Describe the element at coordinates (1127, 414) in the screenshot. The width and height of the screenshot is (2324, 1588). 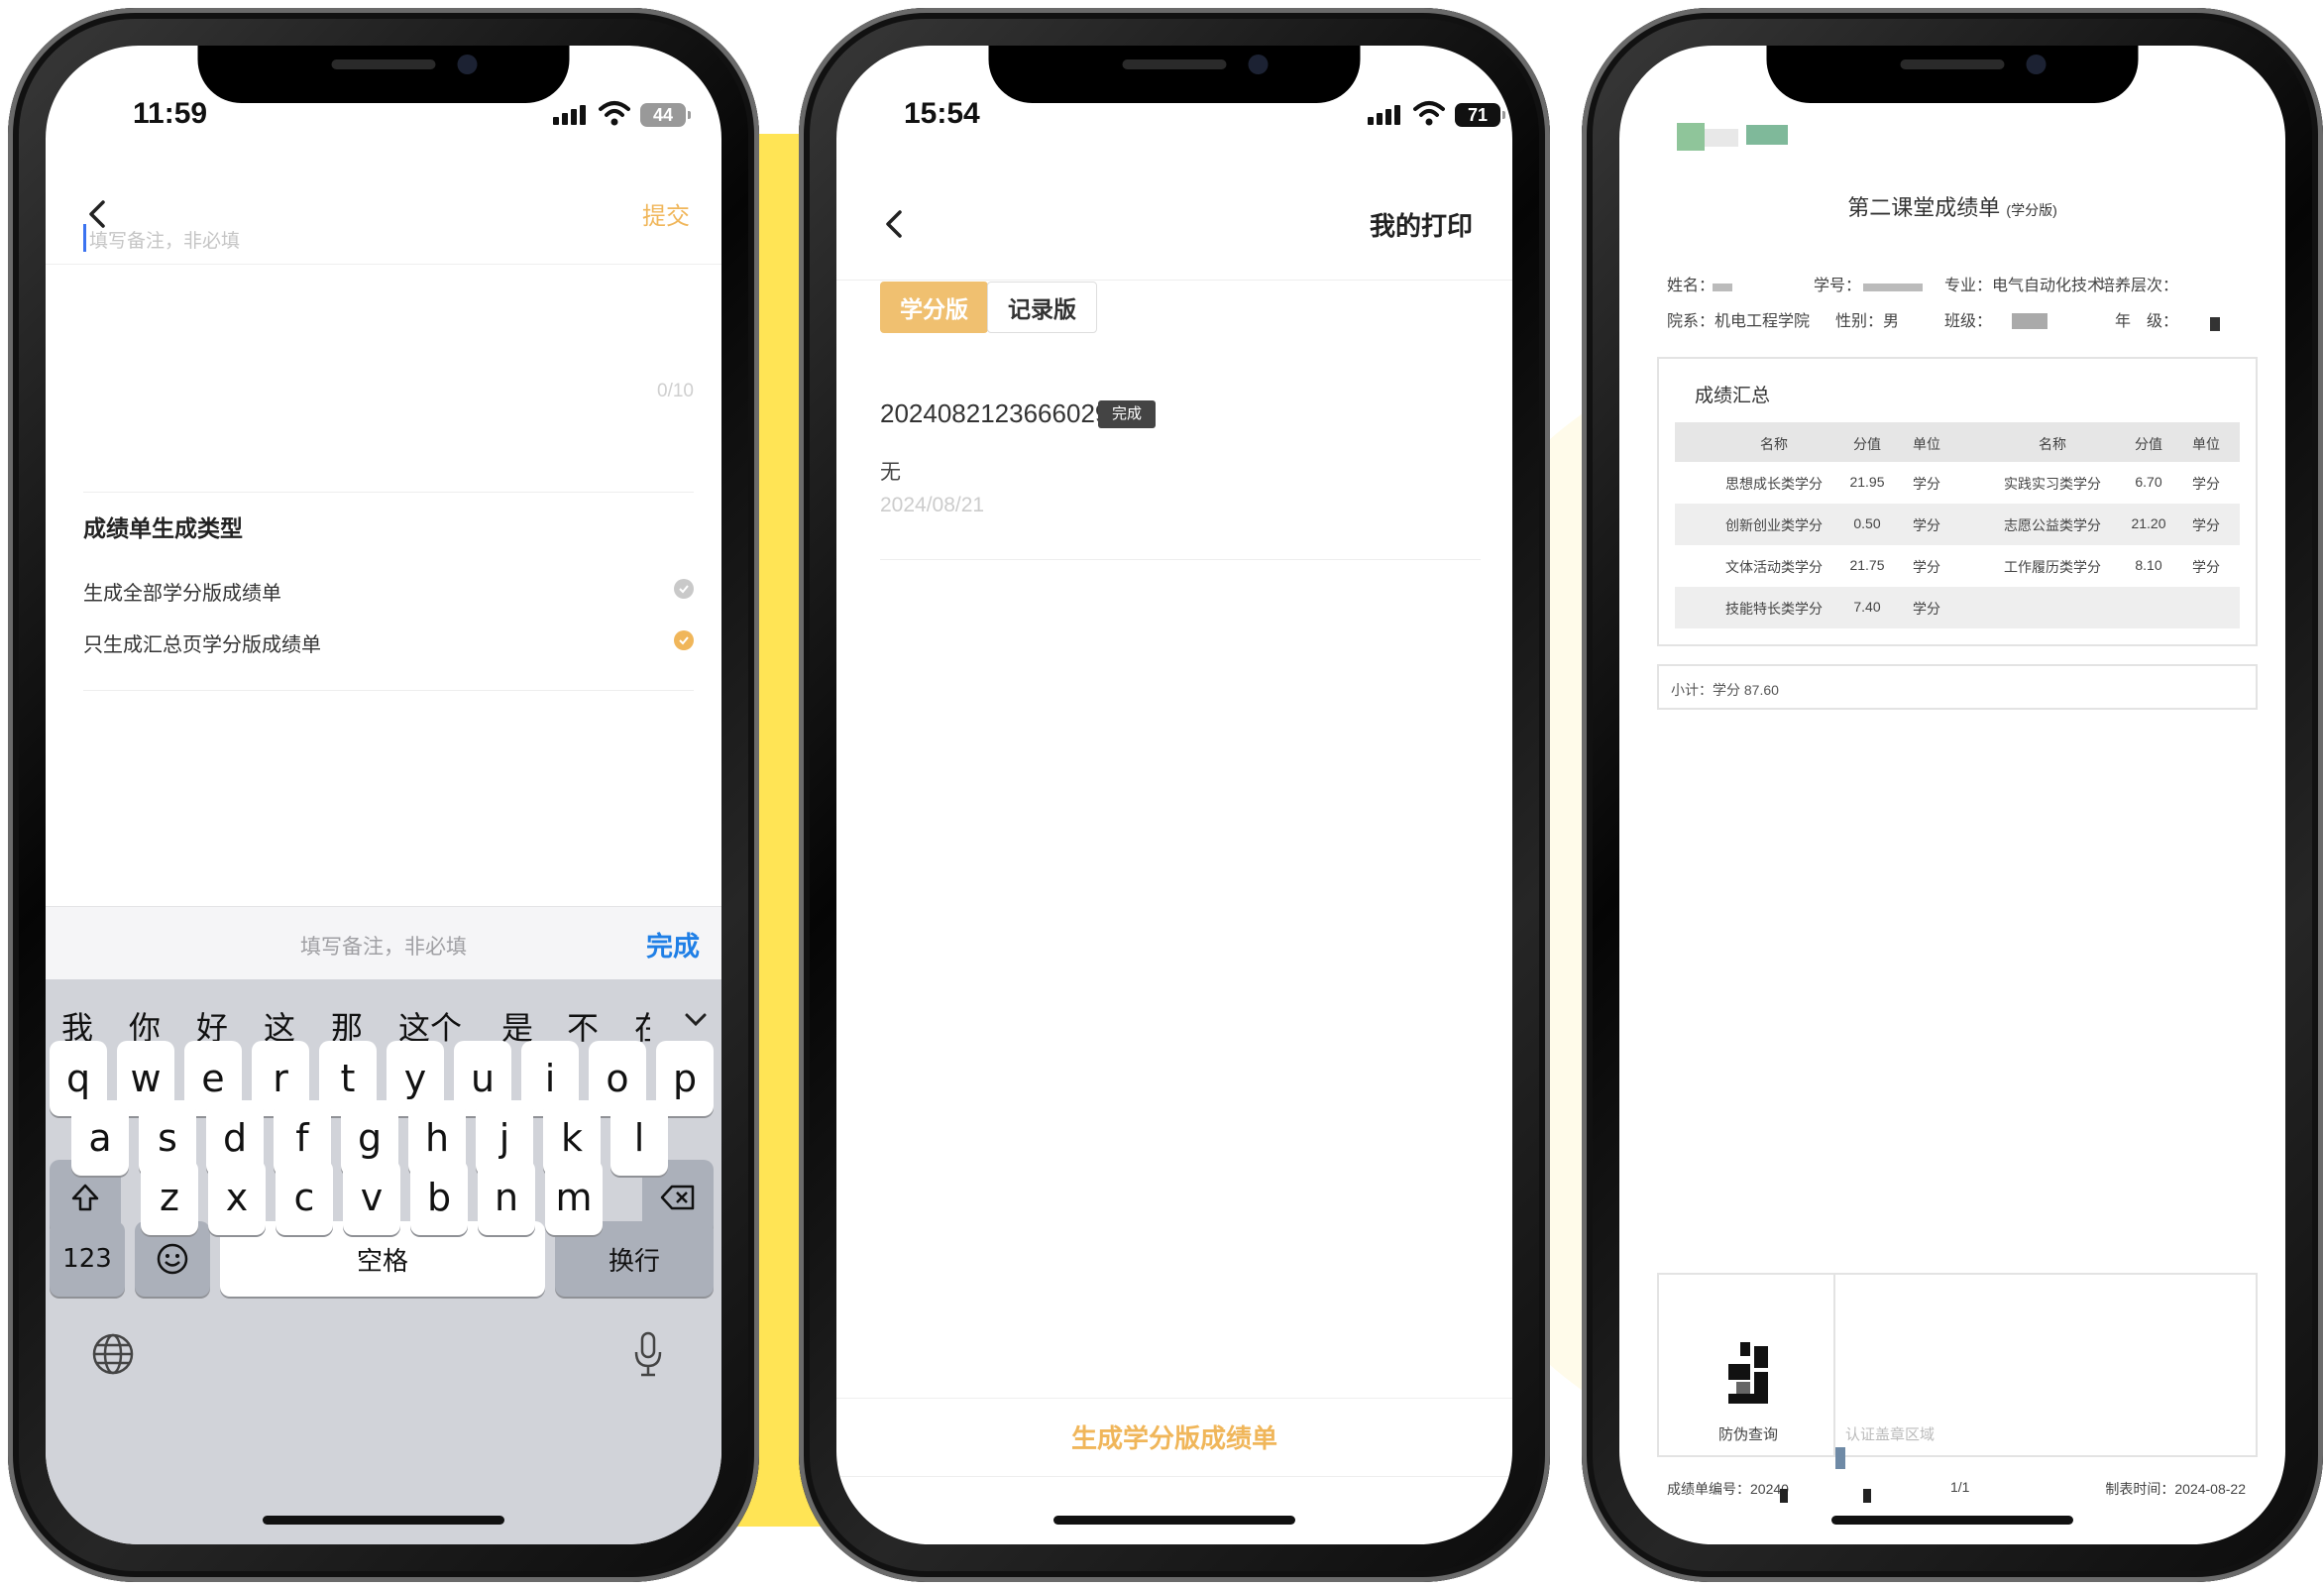
I see `status-badge: 完成` at that location.